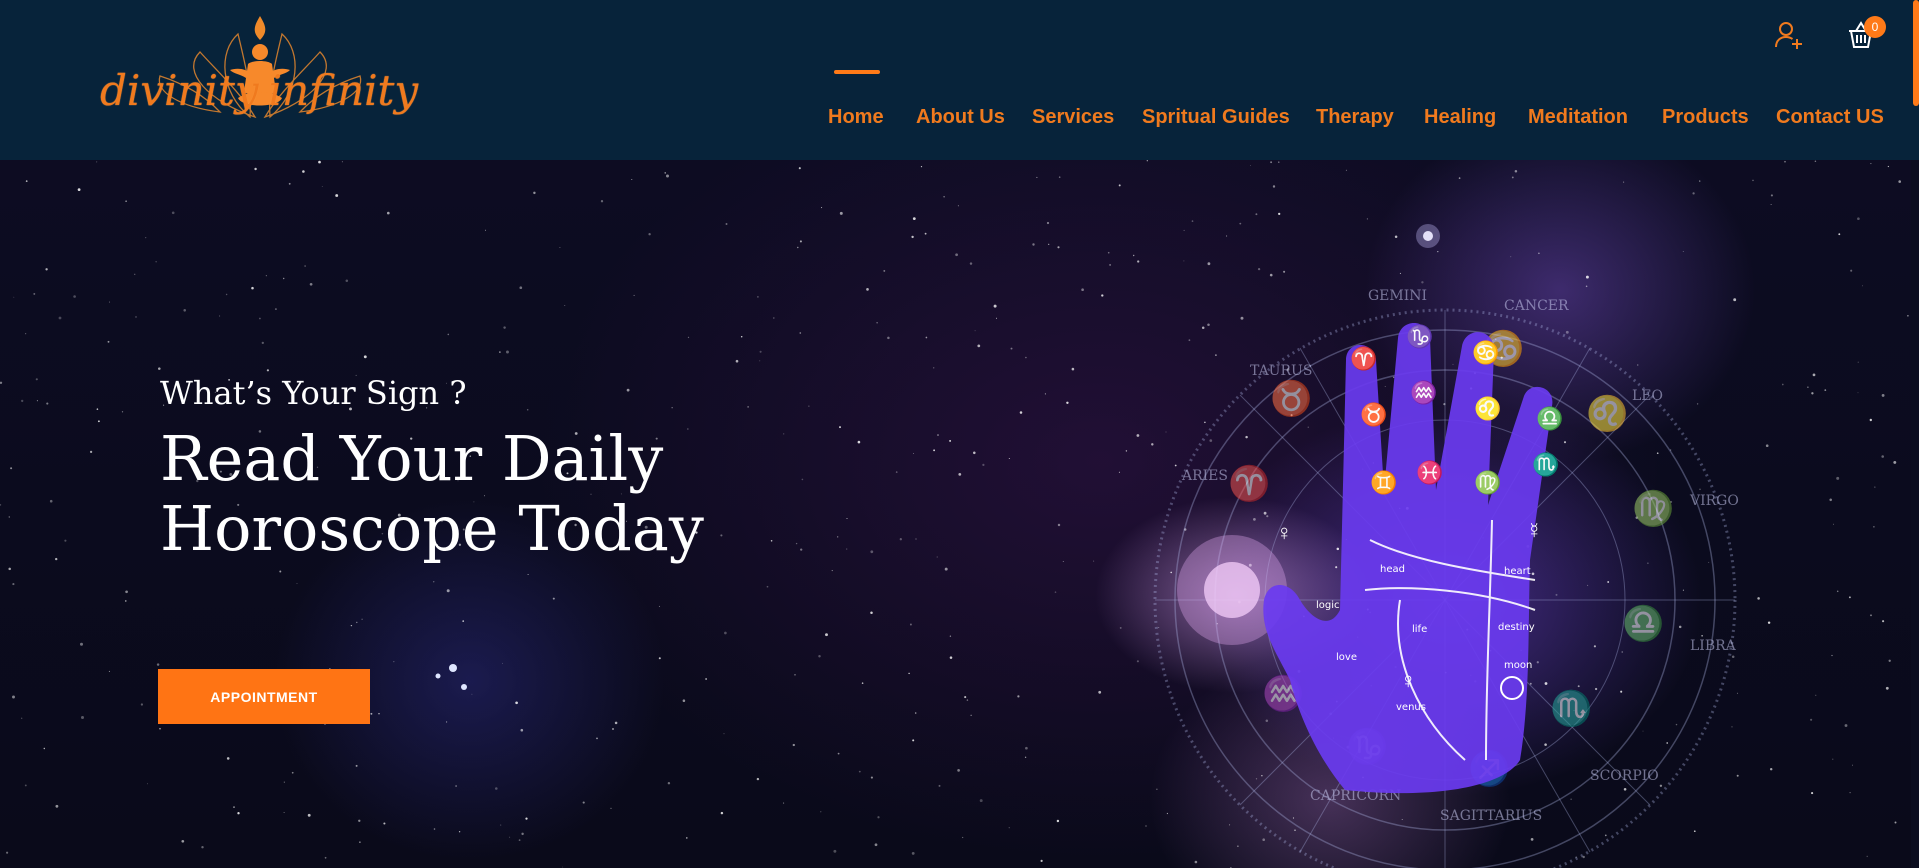 Image resolution: width=1919 pixels, height=868 pixels. I want to click on nav-item-contact-us: Contact US, so click(1830, 117).